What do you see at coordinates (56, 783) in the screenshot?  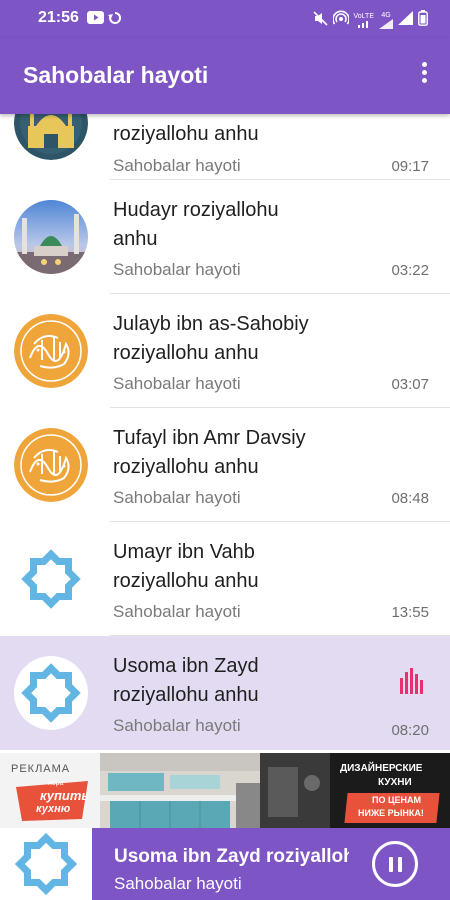 I see `ad-logo-small: пора` at bounding box center [56, 783].